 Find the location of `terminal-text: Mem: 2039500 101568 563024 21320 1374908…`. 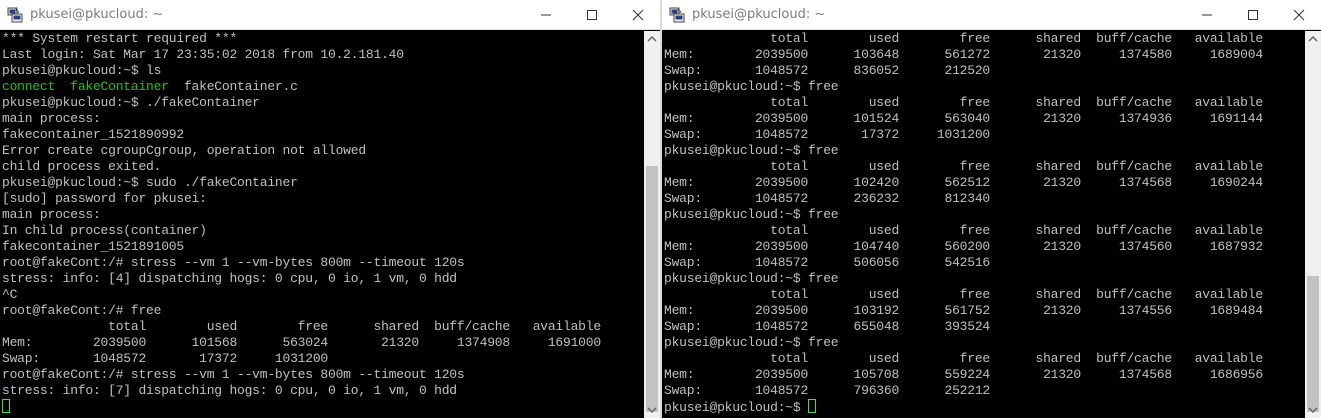

terminal-text: Mem: 2039500 101568 563024 21320 1374908… is located at coordinates (301, 342).